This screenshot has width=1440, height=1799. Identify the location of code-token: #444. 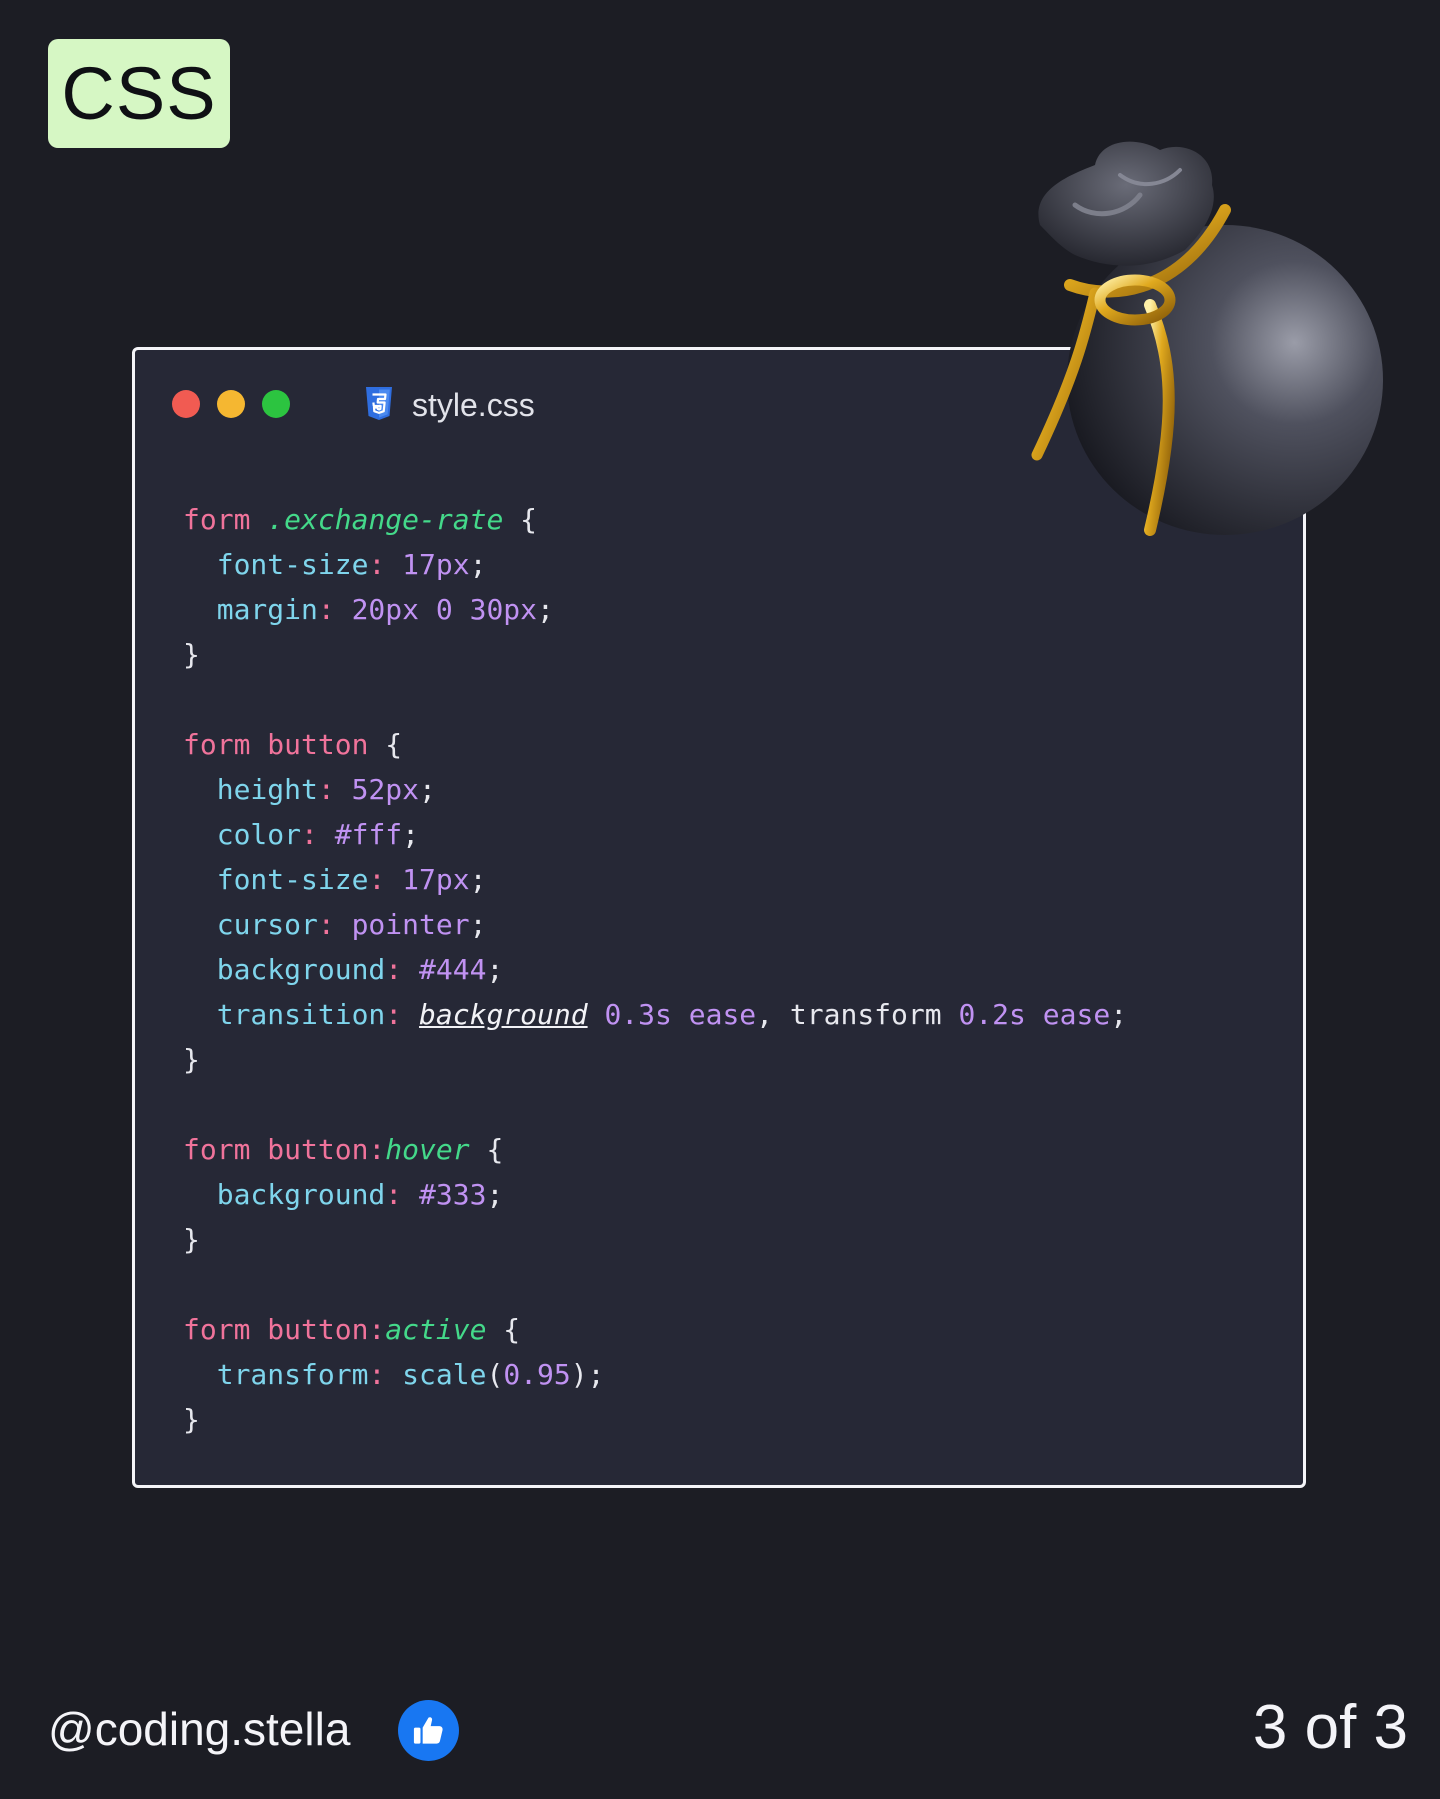
(453, 969).